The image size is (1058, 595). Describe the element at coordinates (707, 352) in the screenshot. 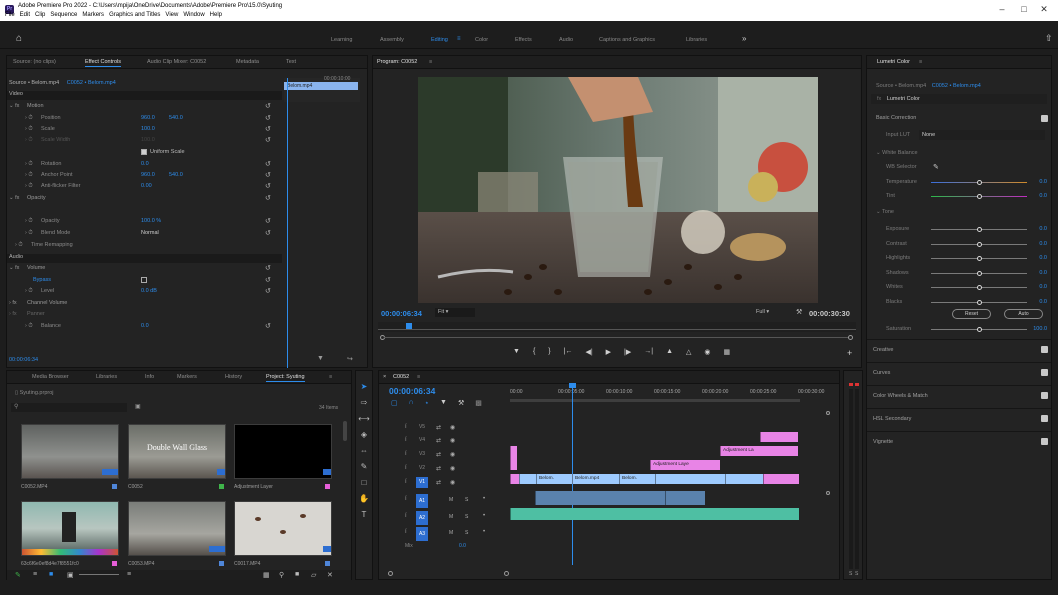

I see `export-frame-camera-icon: ◉` at that location.